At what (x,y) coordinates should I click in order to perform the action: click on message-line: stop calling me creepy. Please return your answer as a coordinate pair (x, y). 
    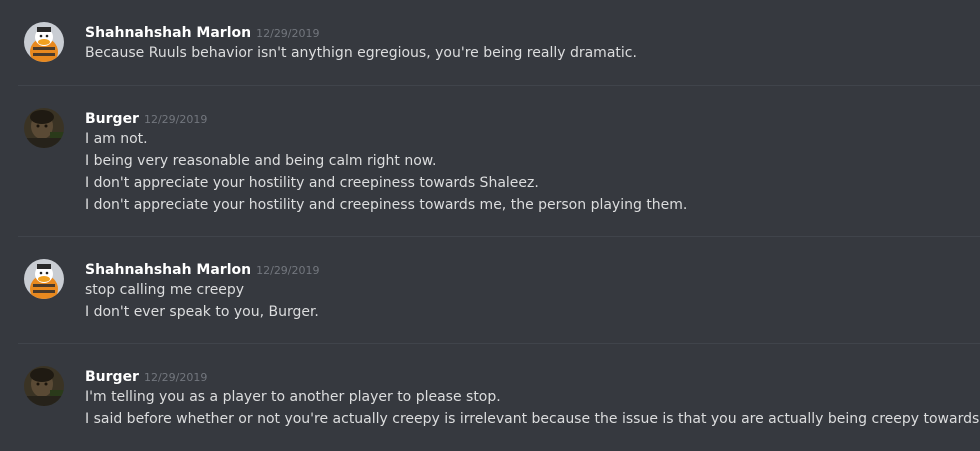
    Looking at the image, I should click on (165, 290).